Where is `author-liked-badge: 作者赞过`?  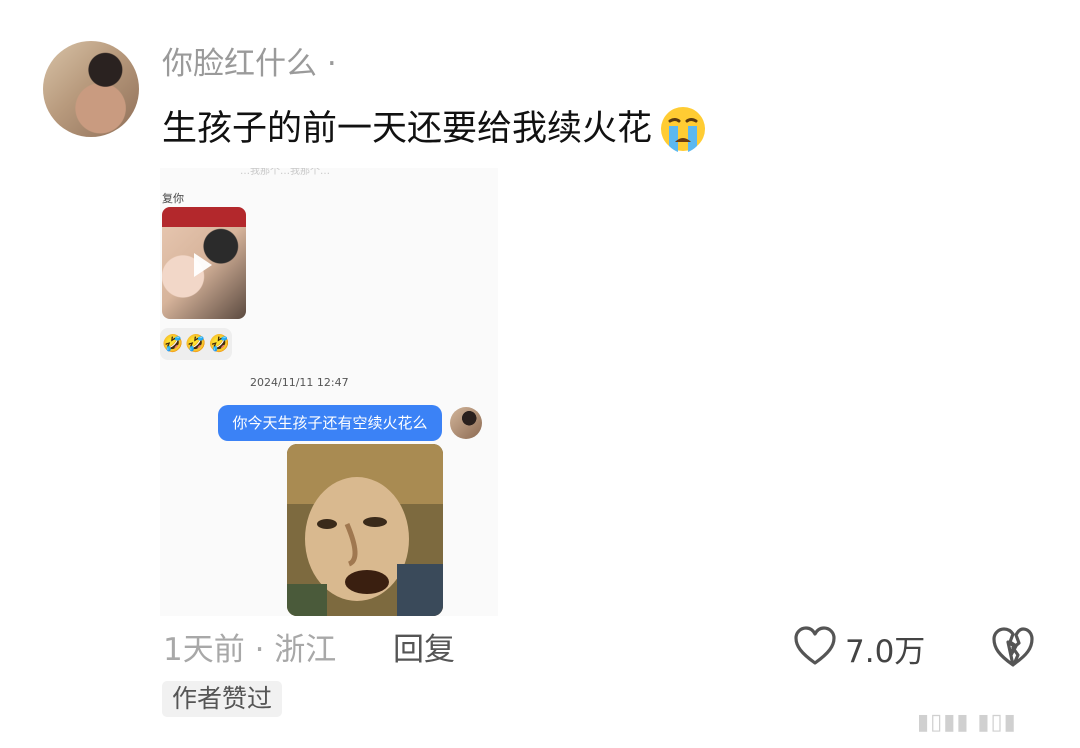
author-liked-badge: 作者赞过 is located at coordinates (222, 699).